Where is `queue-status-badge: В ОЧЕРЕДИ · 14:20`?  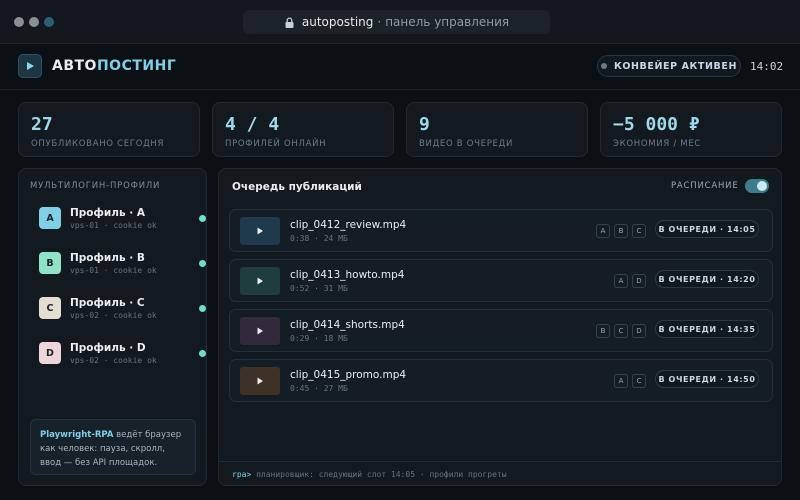
queue-status-badge: В ОЧЕРЕДИ · 14:20 is located at coordinates (707, 279).